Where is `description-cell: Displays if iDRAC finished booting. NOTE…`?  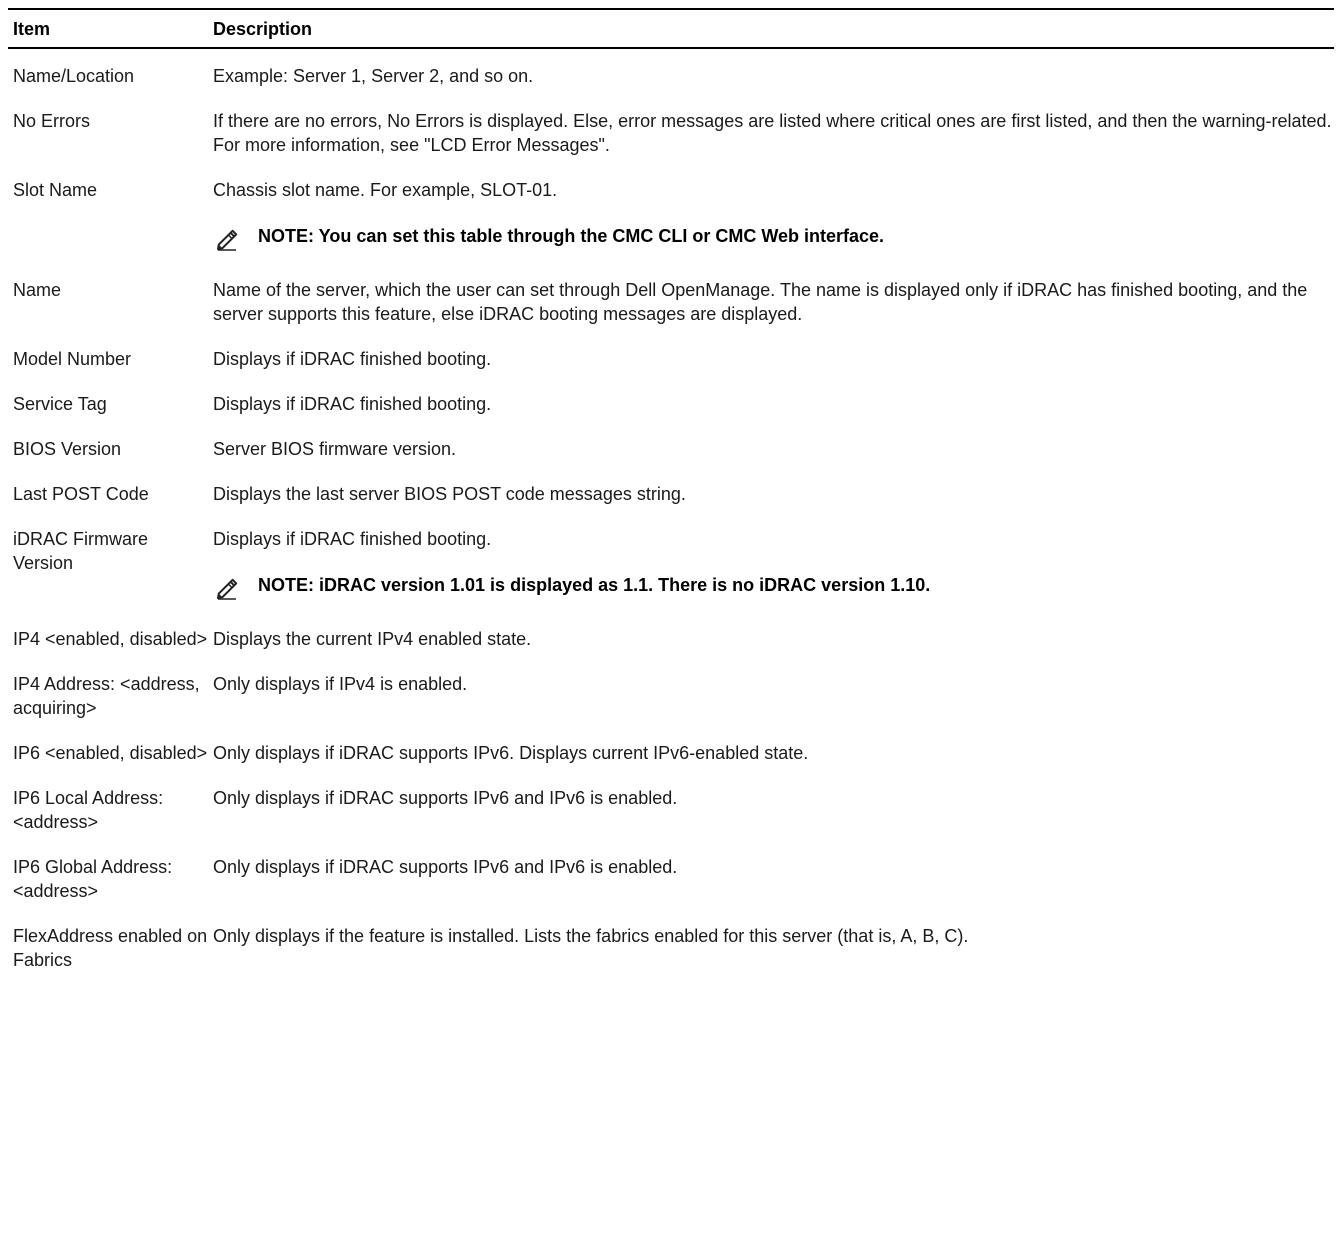
description-cell: Displays if iDRAC finished booting. NOTE… is located at coordinates (773, 564).